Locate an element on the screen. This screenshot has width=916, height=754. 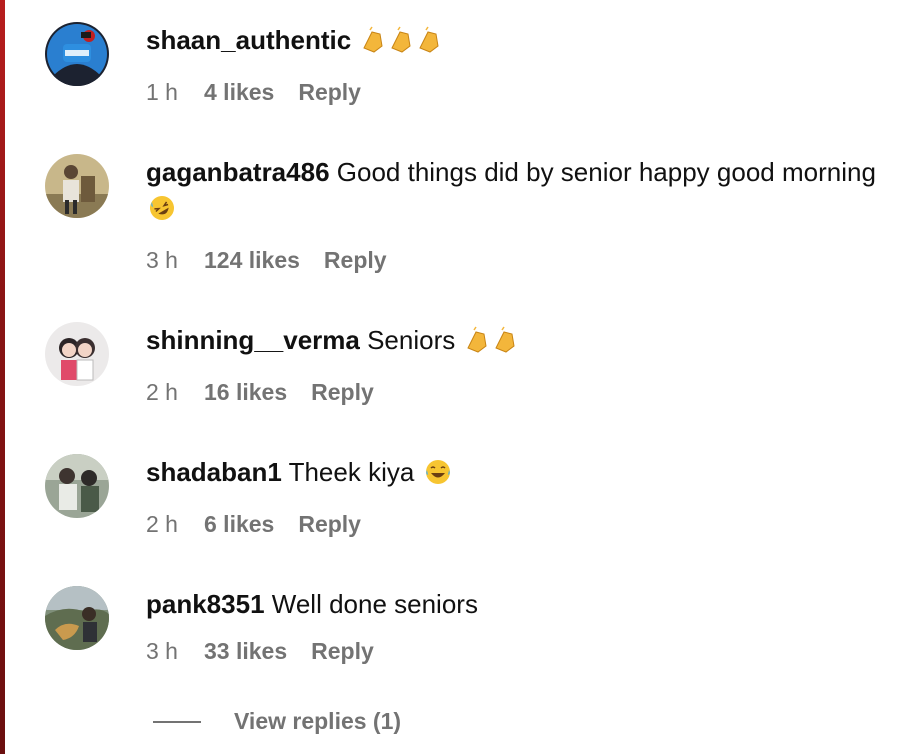
comment-body: shadaban1 Theek kiya 2 h 6 likes Reply is located at coordinates (511, 496).